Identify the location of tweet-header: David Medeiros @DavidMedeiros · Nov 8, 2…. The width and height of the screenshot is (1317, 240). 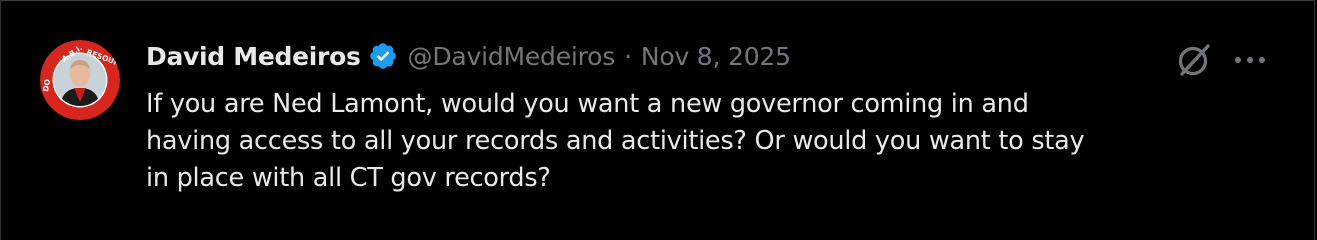
(468, 56).